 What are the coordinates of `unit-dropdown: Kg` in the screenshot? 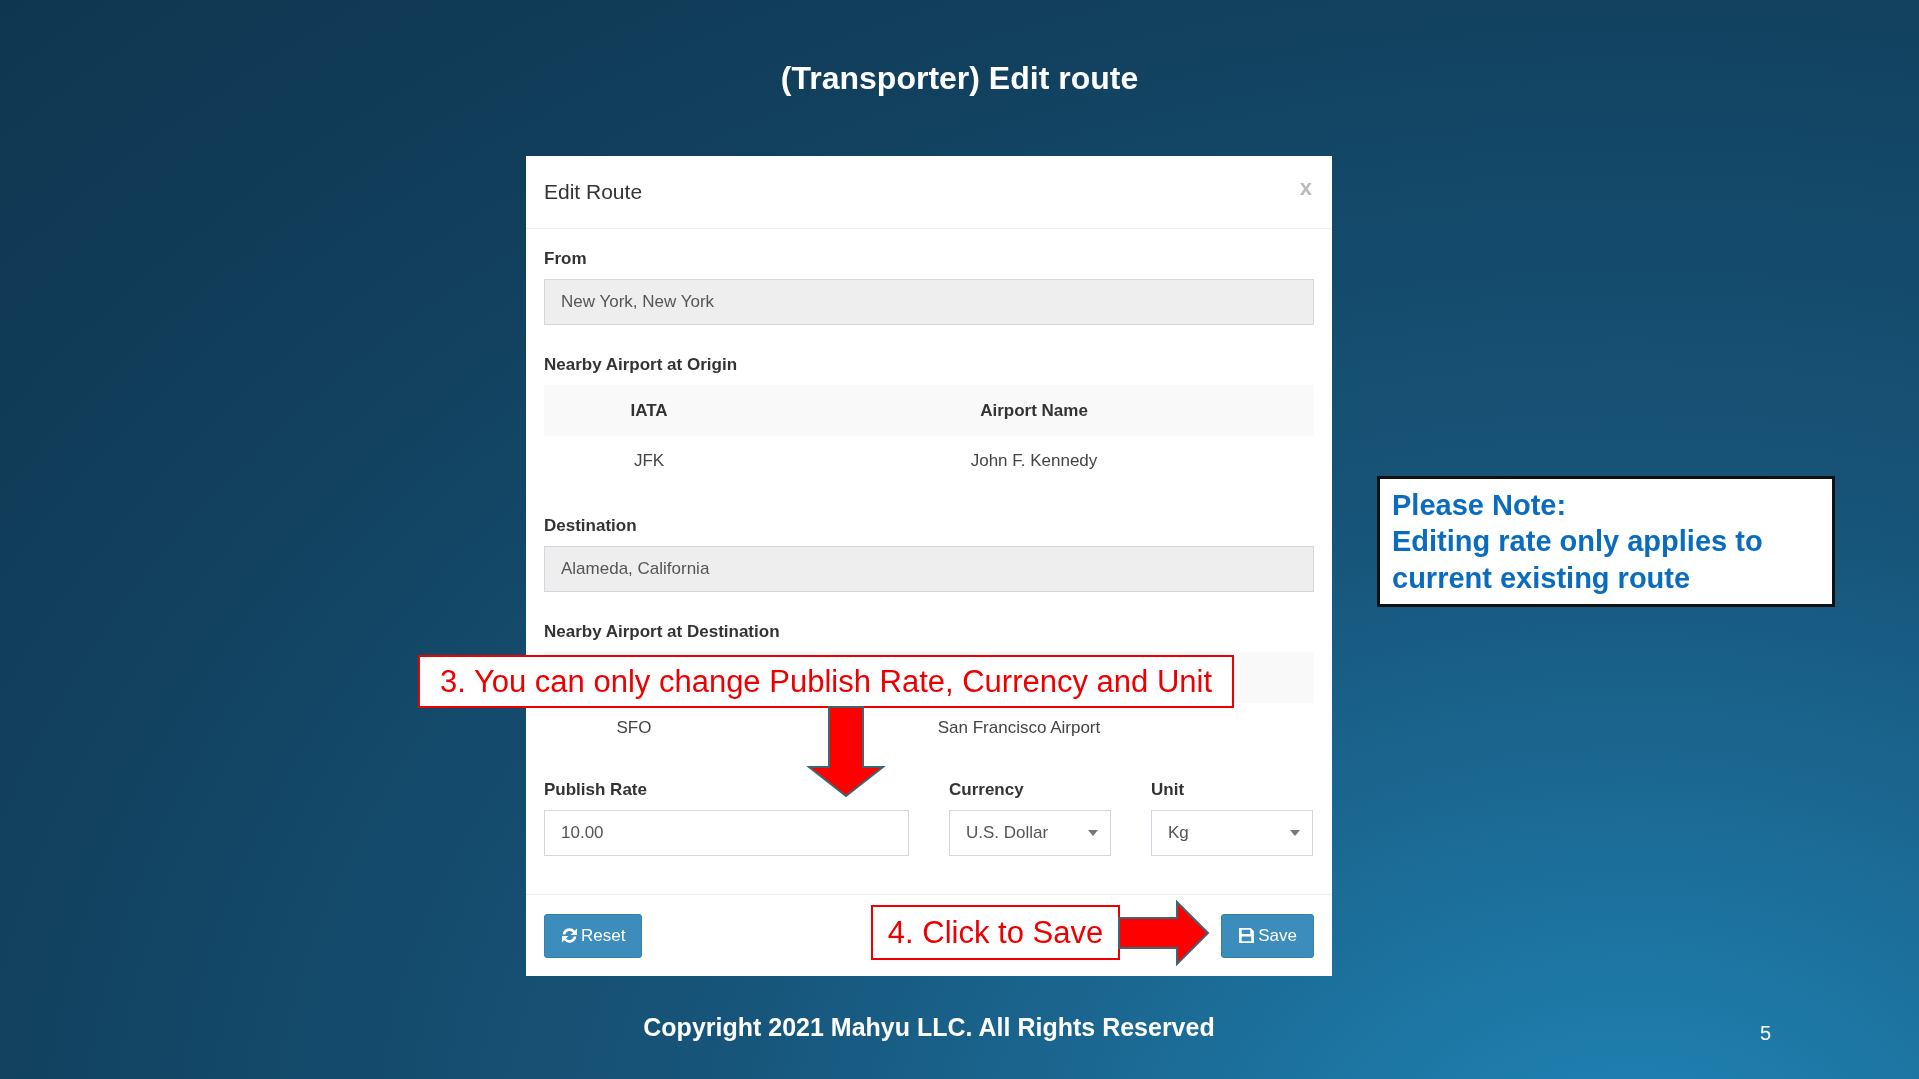 It's located at (1232, 833).